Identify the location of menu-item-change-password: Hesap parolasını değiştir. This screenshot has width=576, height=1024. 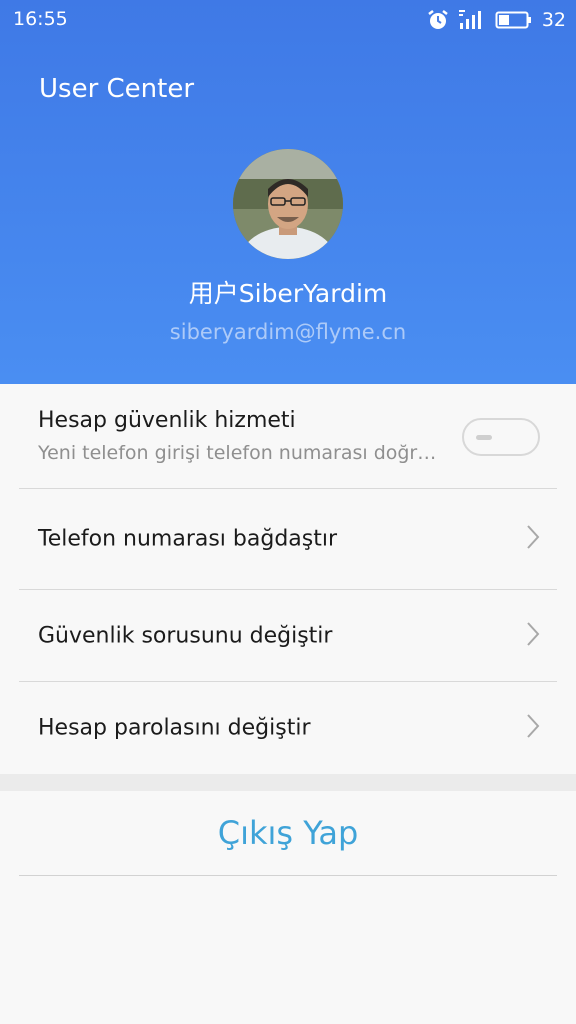
(288, 728).